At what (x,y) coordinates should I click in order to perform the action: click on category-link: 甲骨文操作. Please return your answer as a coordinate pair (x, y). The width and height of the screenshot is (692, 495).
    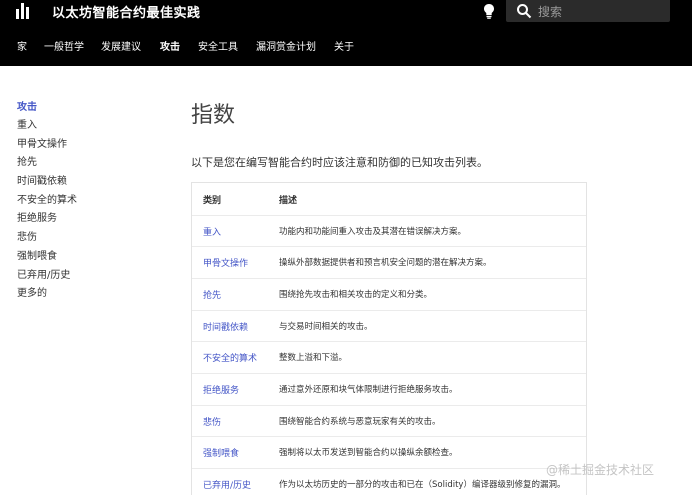
    Looking at the image, I should click on (225, 262).